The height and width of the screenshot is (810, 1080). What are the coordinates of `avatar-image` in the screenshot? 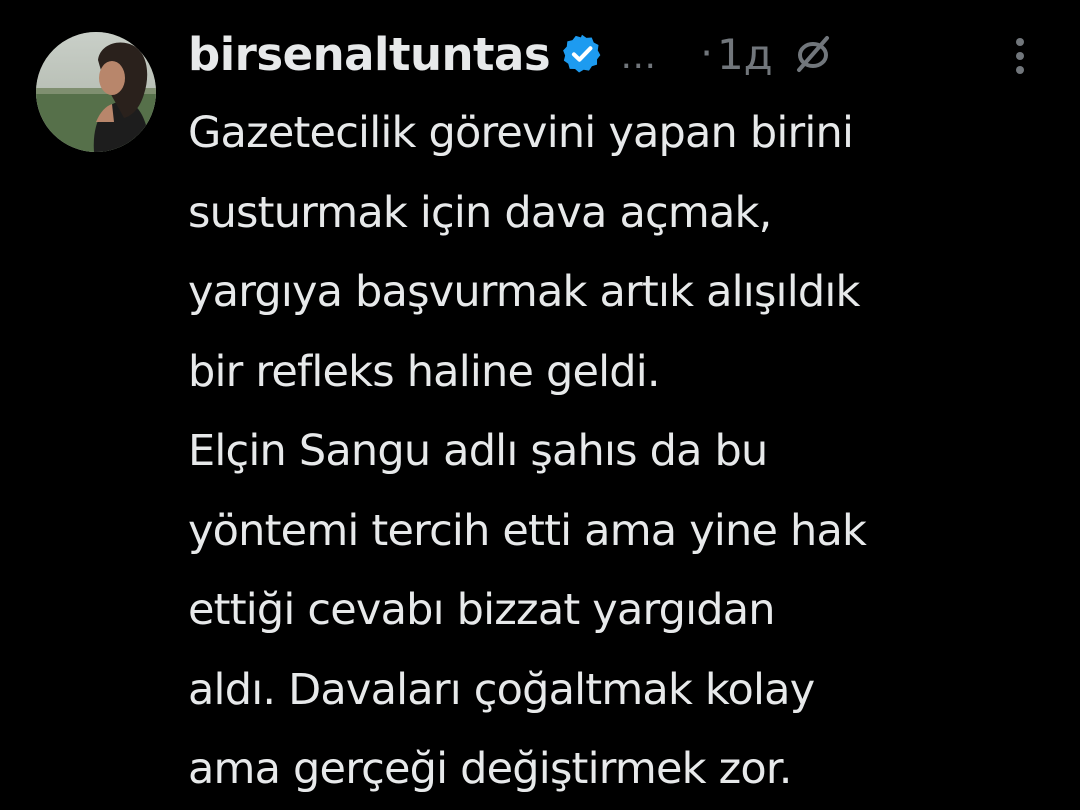 It's located at (96, 92).